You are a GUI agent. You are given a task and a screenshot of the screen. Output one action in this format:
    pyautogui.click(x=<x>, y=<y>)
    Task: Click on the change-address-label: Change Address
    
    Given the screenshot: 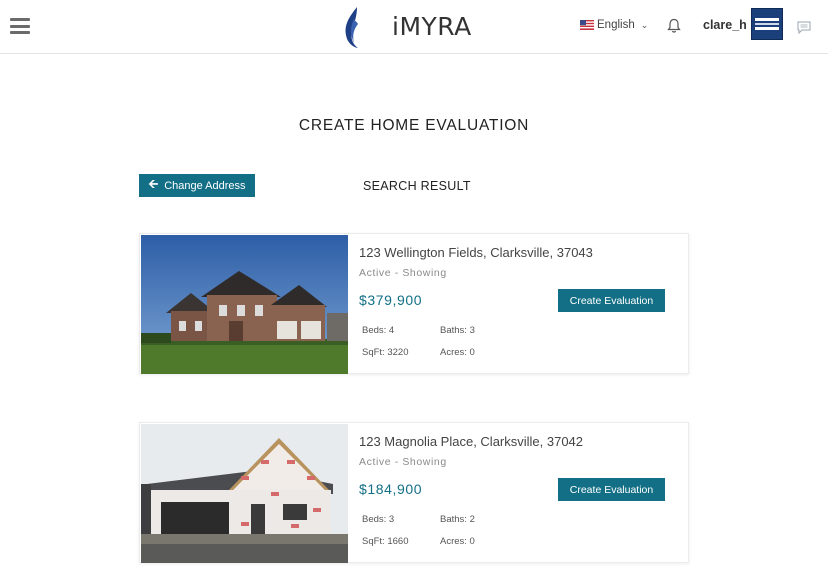 What is the action you would take?
    pyautogui.click(x=205, y=185)
    